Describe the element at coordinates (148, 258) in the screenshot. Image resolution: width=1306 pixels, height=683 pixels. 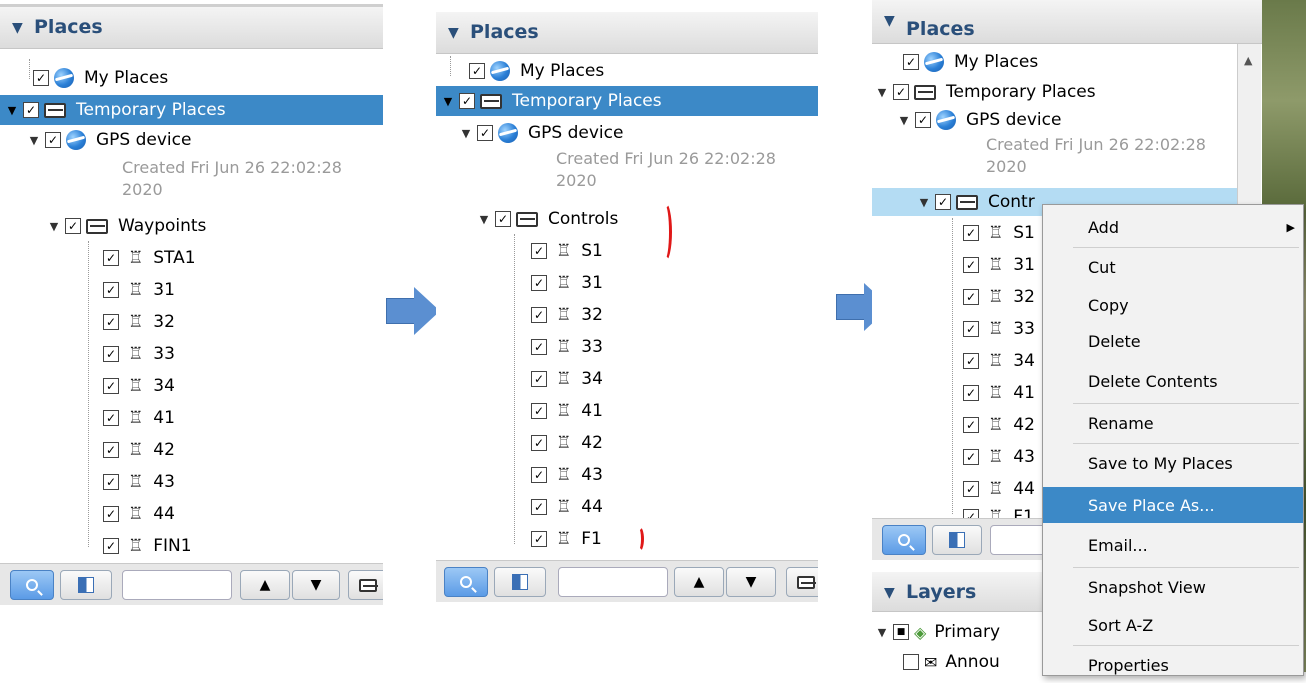
I see `waypoint-item: ✓ ♖ STA1` at that location.